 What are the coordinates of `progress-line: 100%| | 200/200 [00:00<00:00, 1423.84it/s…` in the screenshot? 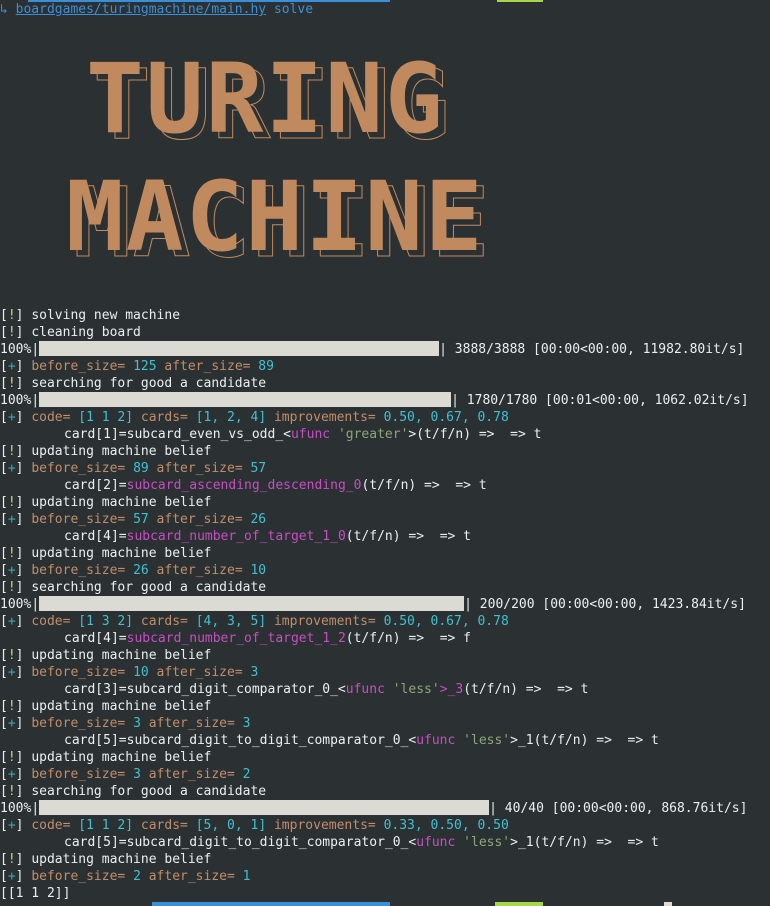 It's located at (373, 604).